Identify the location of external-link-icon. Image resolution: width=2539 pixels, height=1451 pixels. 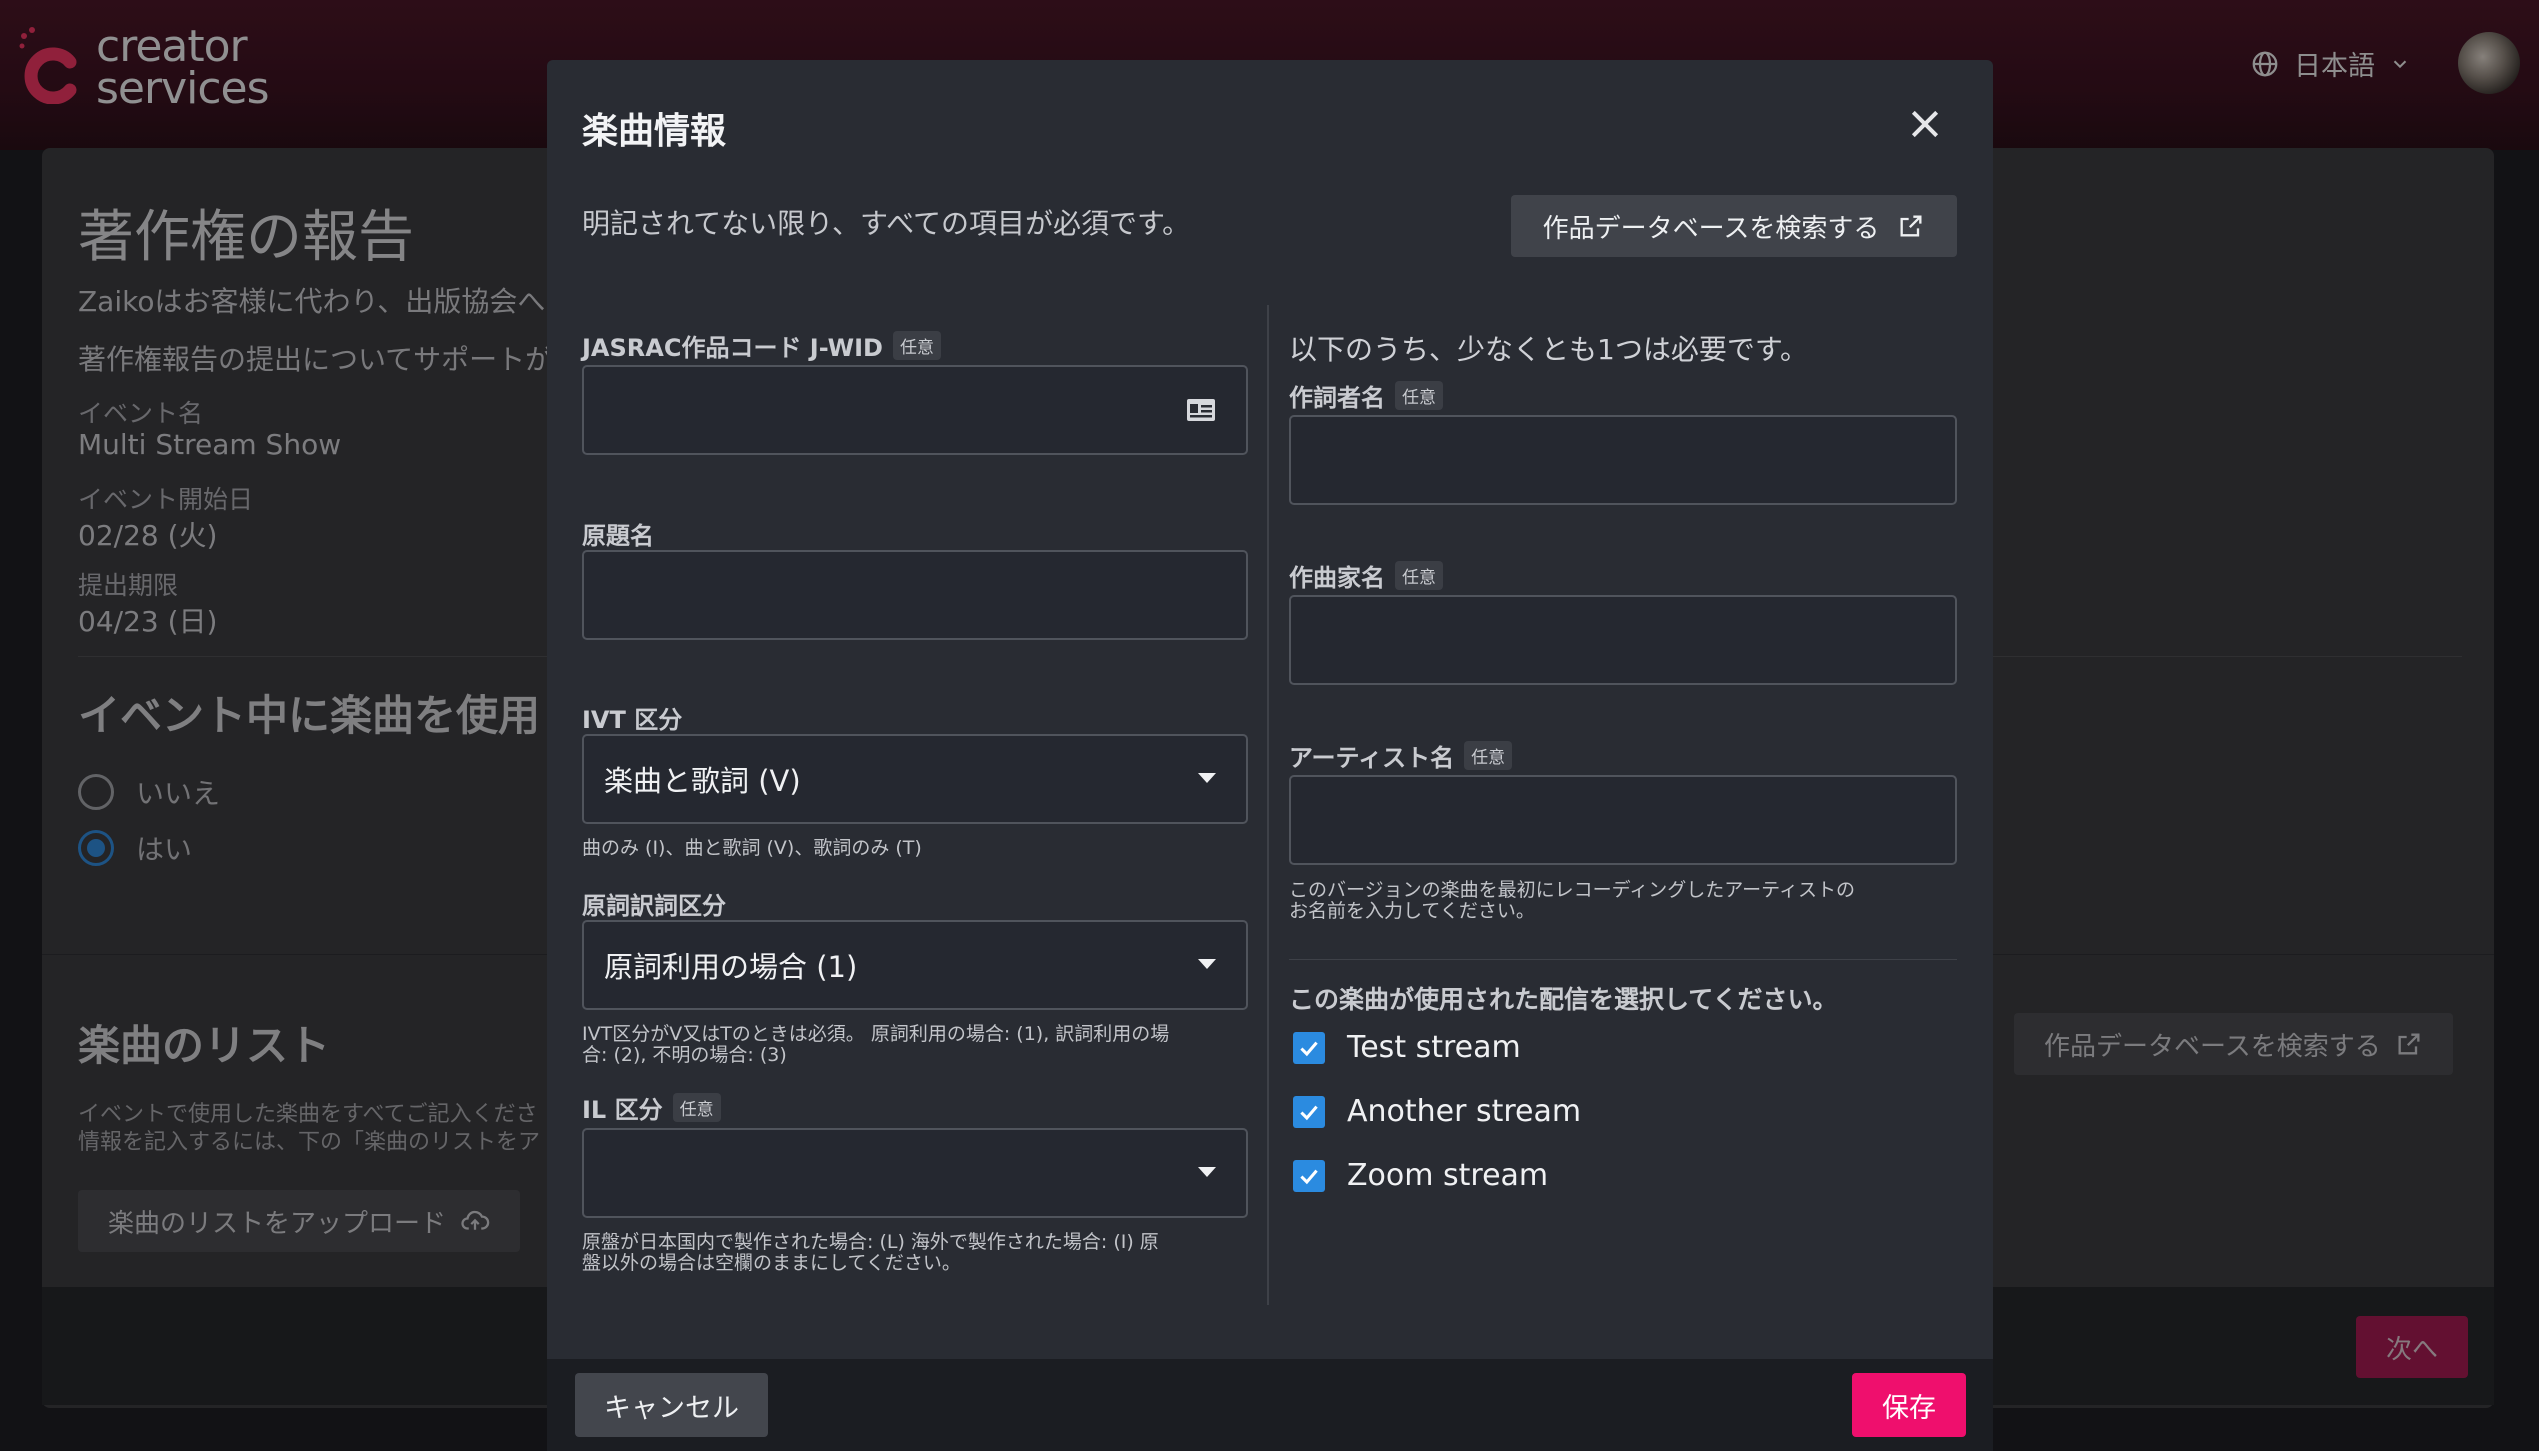
(1911, 226).